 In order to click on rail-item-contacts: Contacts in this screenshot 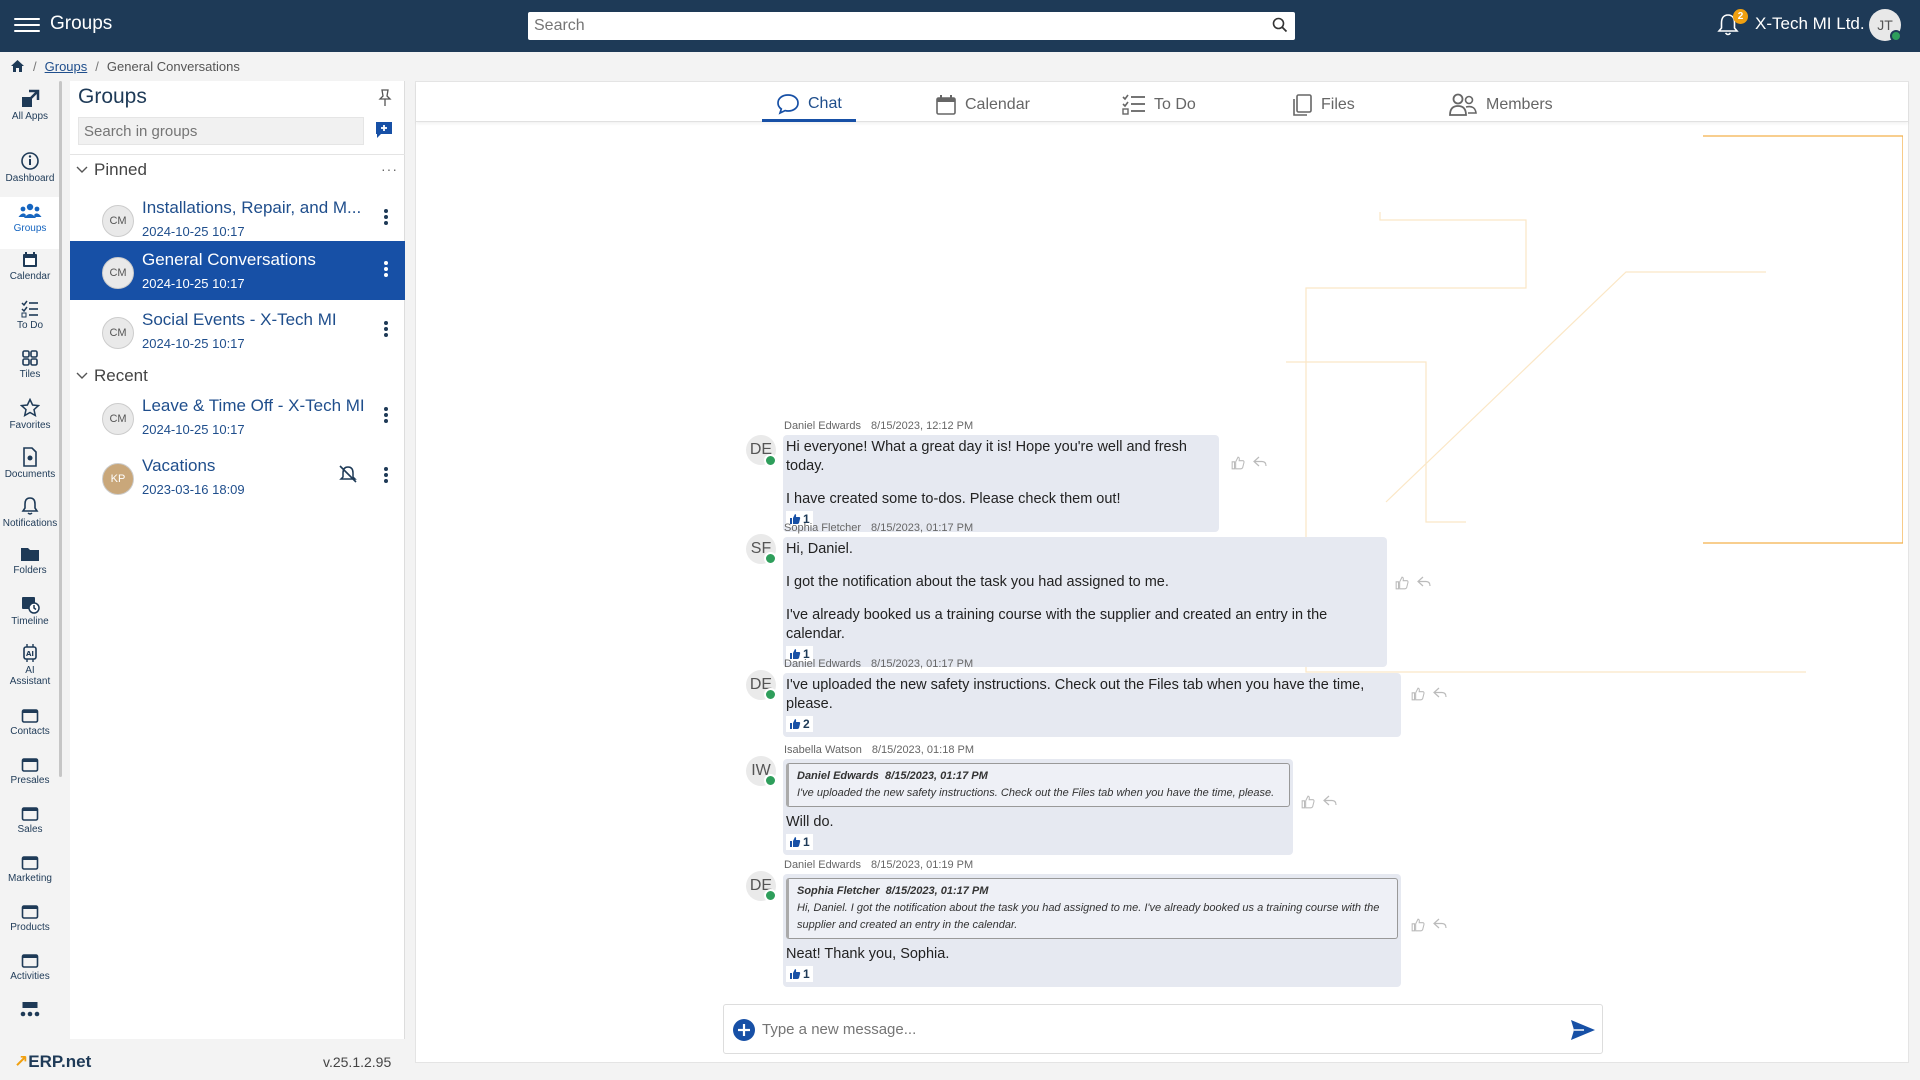, I will do `click(30, 722)`.